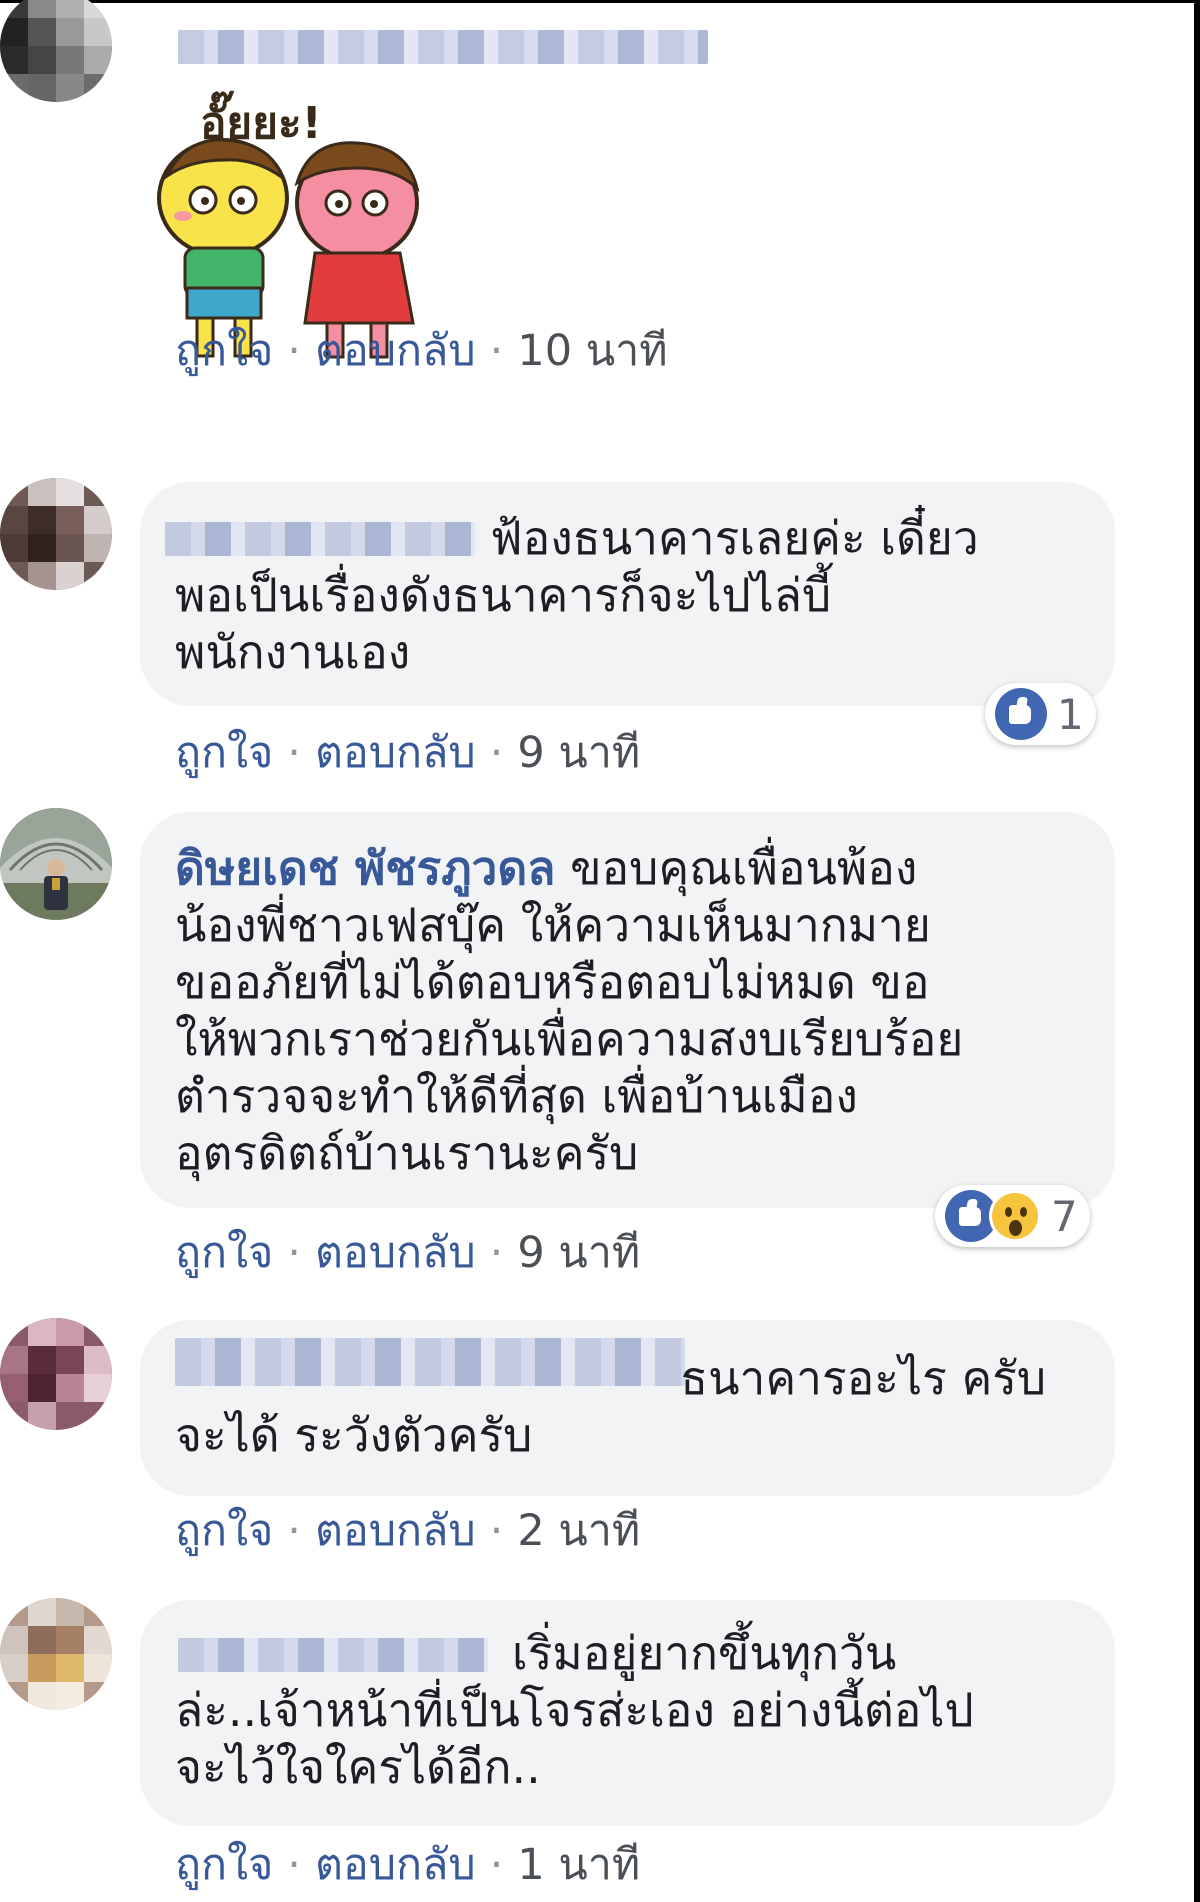  Describe the element at coordinates (1015, 1216) in the screenshot. I see `wow-icon` at that location.